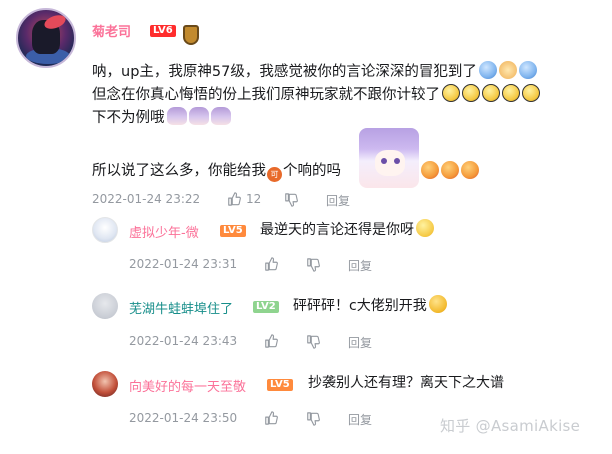 This screenshot has height=454, width=612. What do you see at coordinates (389, 158) in the screenshot?
I see `anime-girl-sticker-icon` at bounding box center [389, 158].